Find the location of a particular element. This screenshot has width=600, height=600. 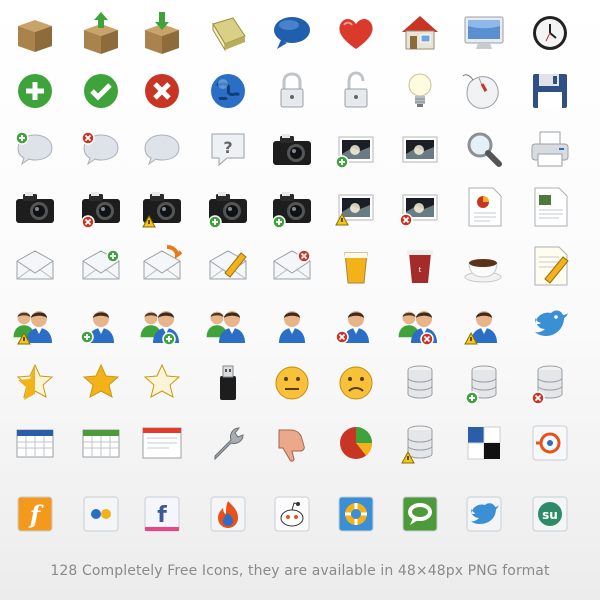

comment-icon is located at coordinates (162, 149).